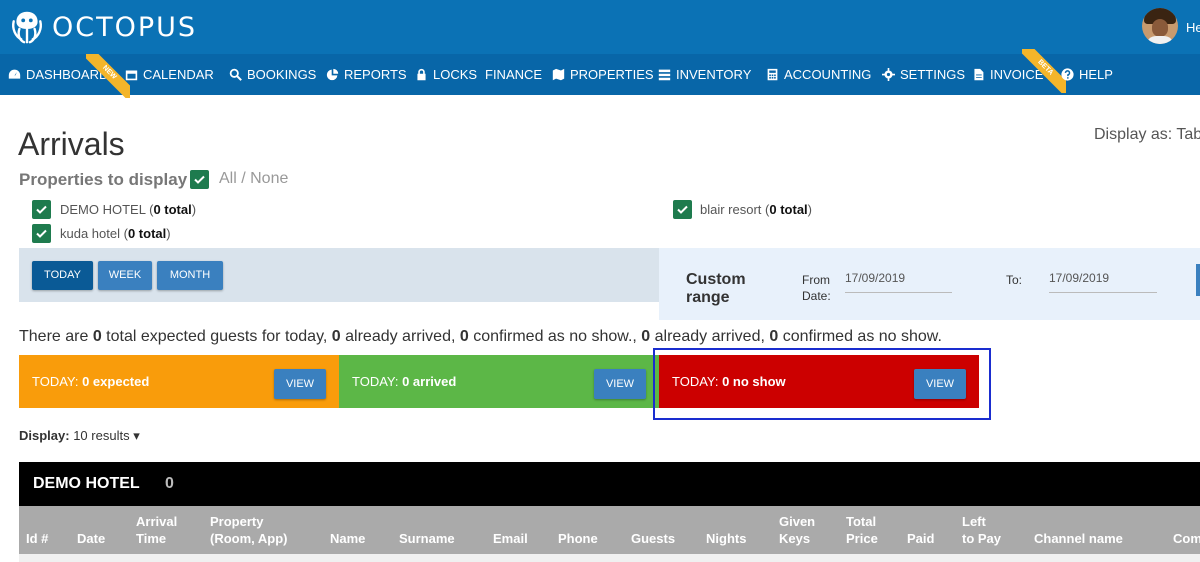  I want to click on col-property: Property (Room, App), so click(249, 530).